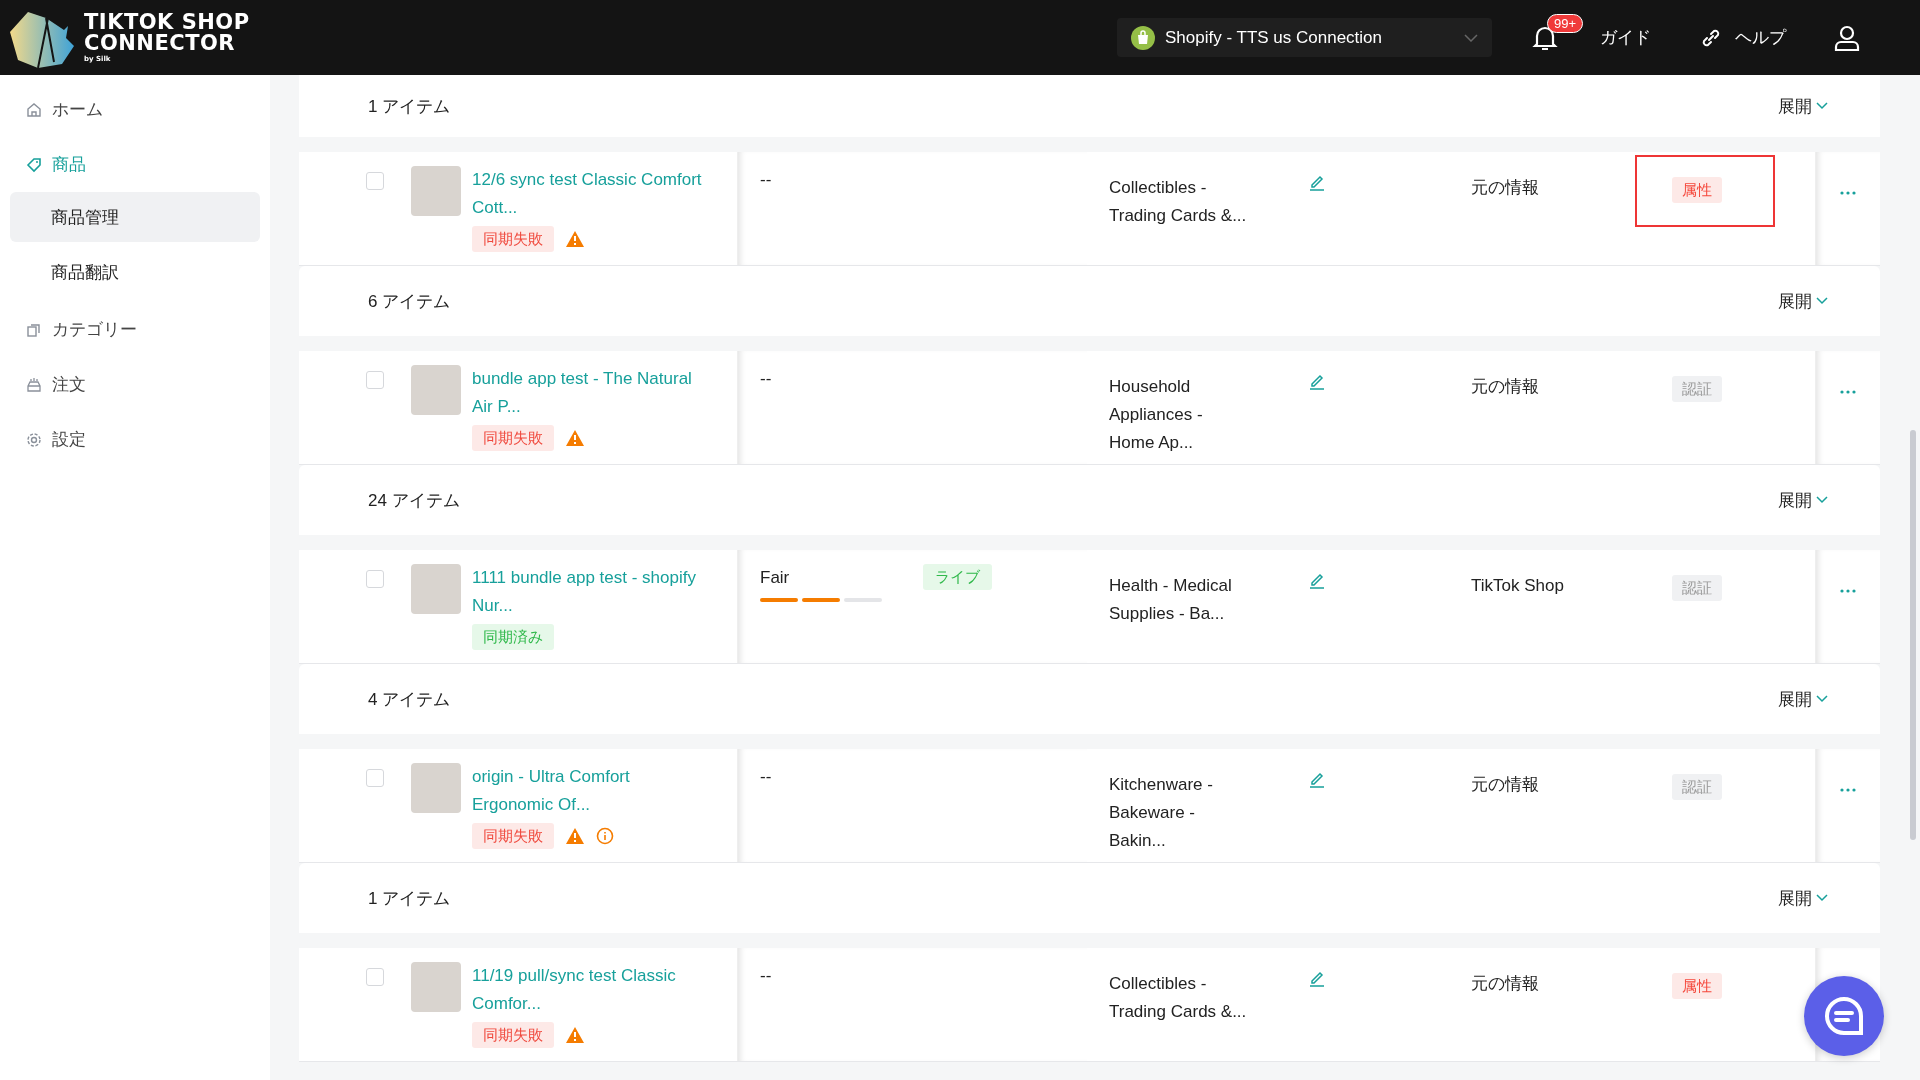 Image resolution: width=1920 pixels, height=1080 pixels. What do you see at coordinates (135, 217) in the screenshot?
I see `sidebar-subitem: 商品管理` at bounding box center [135, 217].